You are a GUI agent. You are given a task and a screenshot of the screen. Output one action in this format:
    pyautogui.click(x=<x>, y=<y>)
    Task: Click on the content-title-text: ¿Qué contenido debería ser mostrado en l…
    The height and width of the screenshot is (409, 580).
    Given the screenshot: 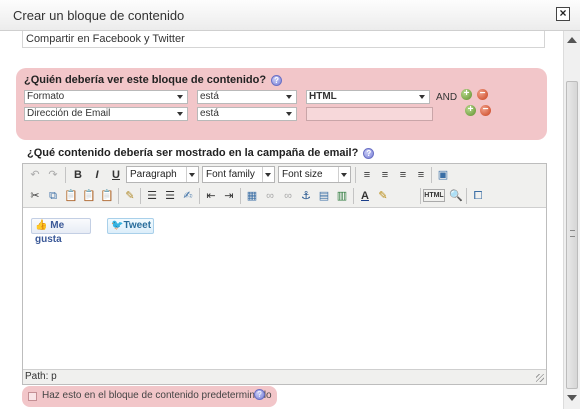 What is the action you would take?
    pyautogui.click(x=193, y=153)
    